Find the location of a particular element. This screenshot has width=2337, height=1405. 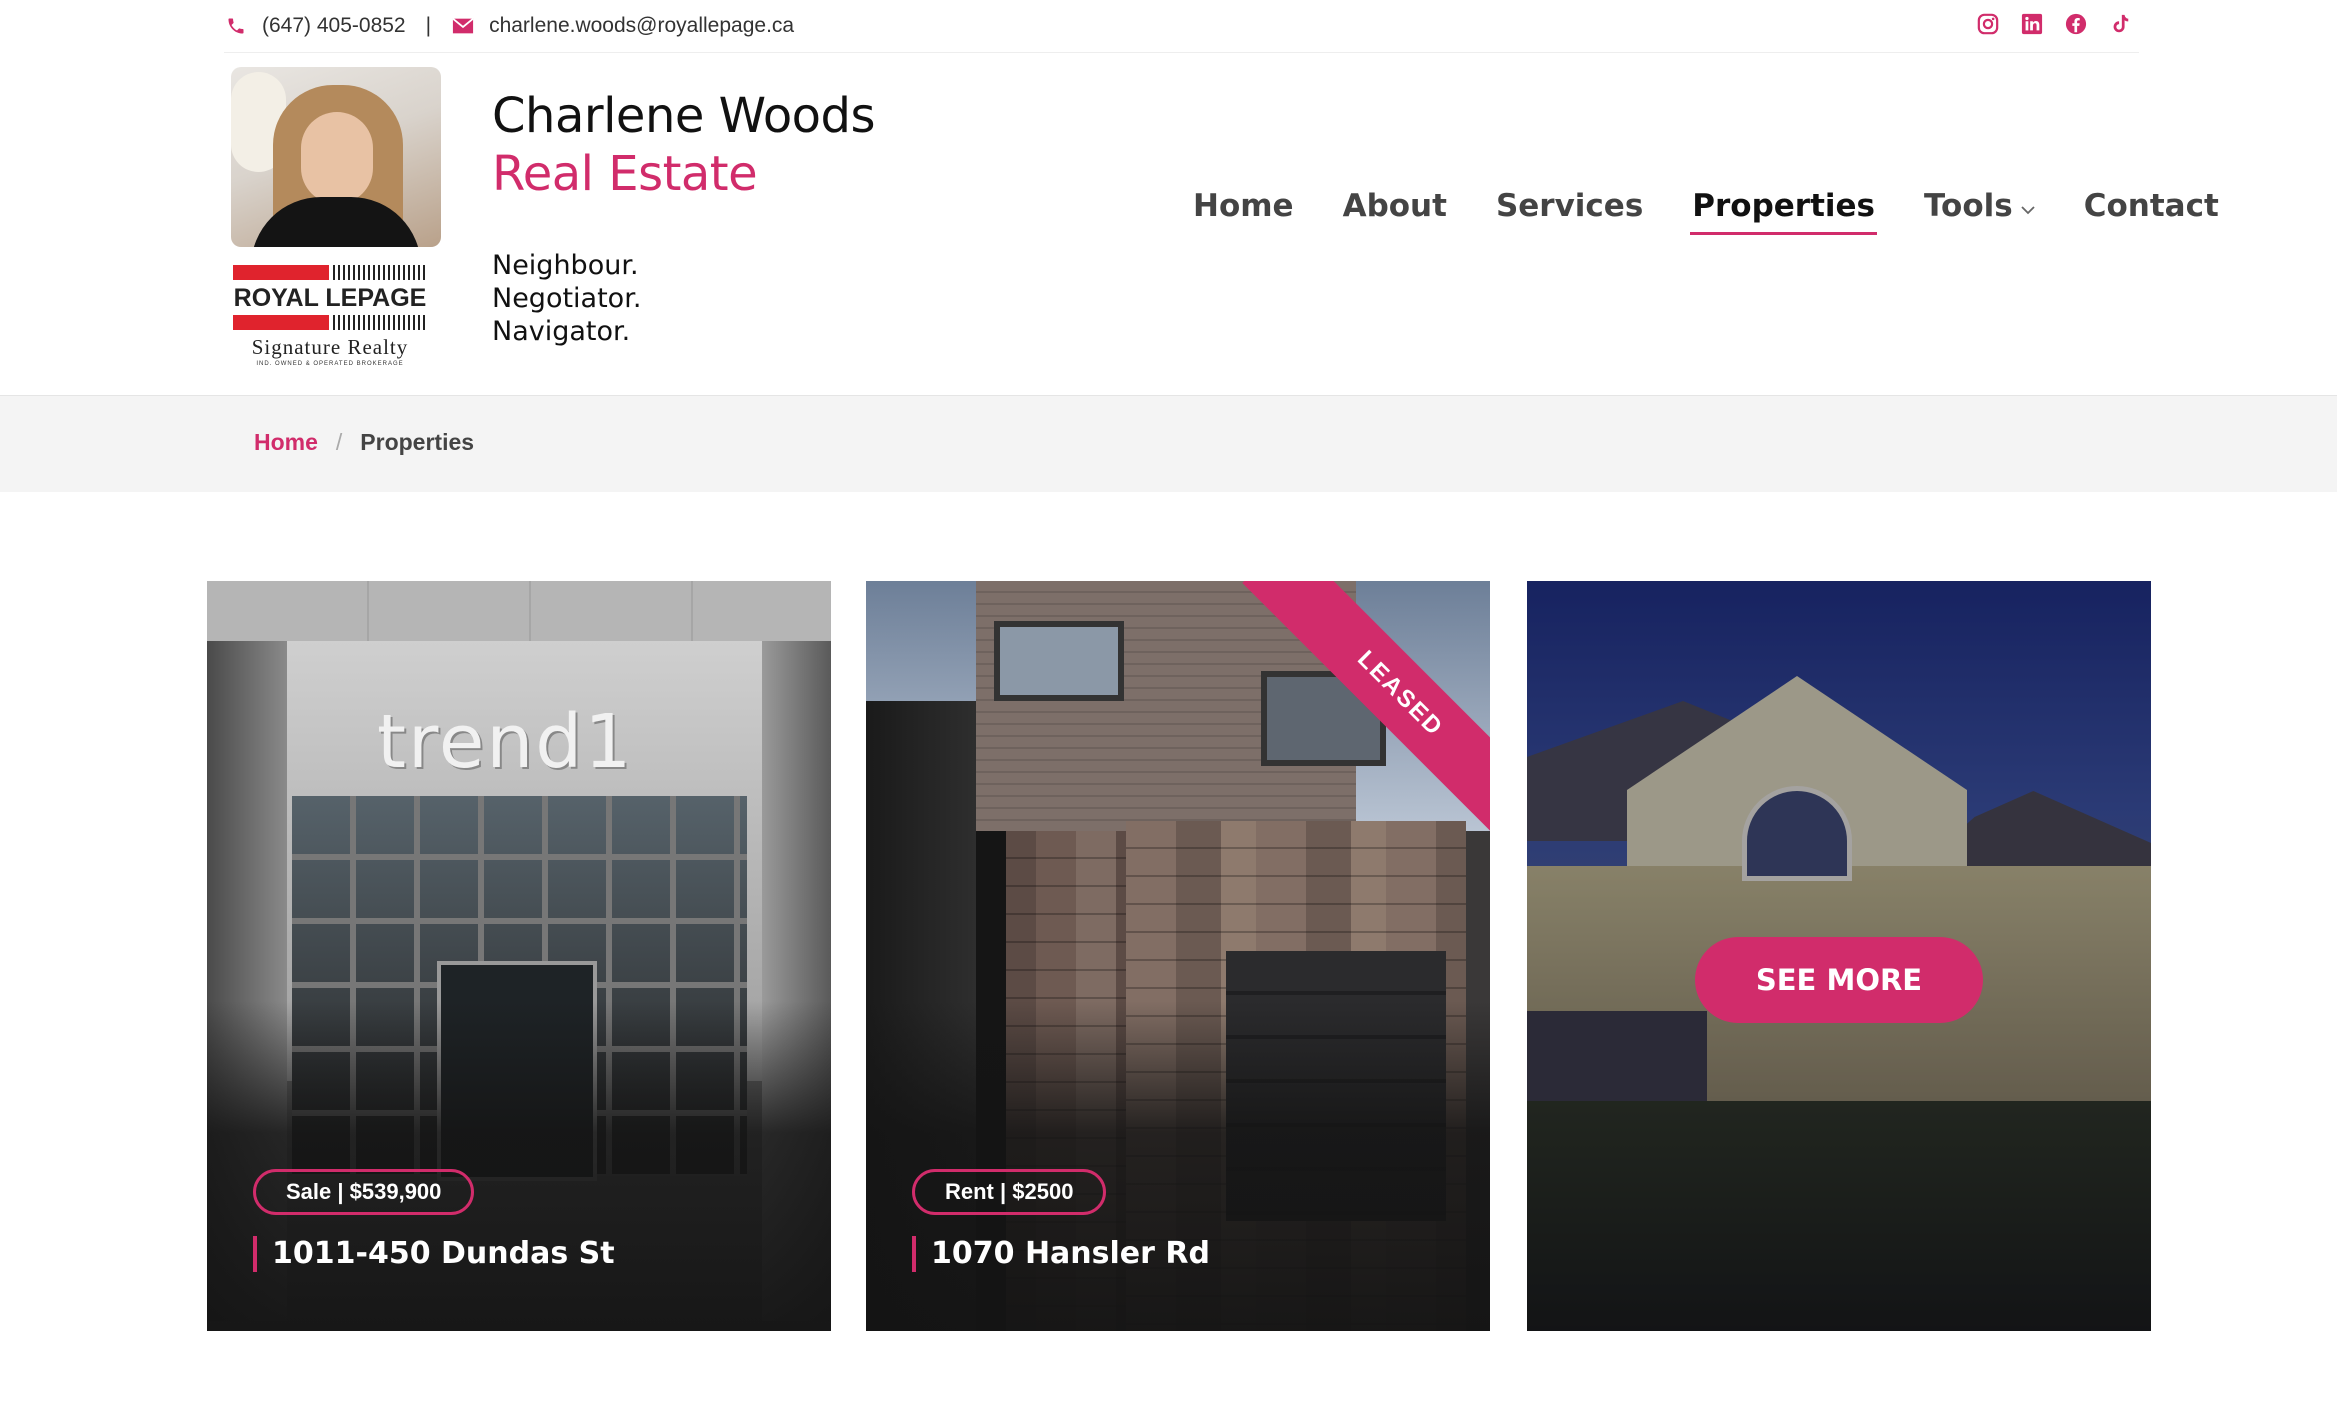

leased-banner: LEASED is located at coordinates (1366, 711).